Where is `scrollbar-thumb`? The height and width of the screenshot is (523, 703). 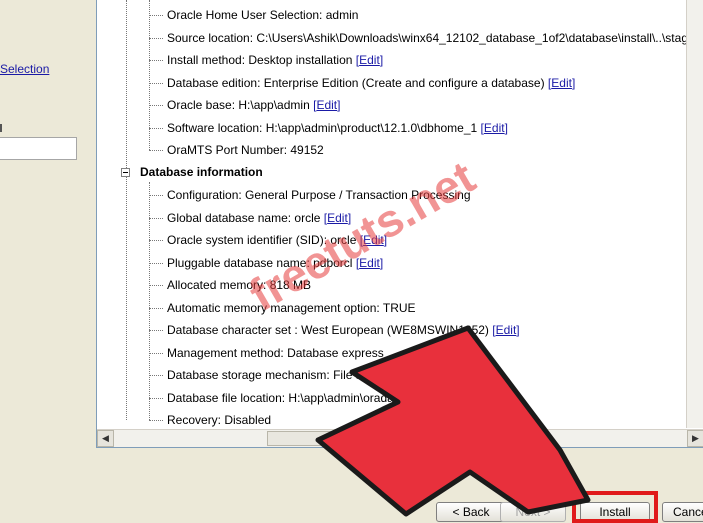
scrollbar-thumb is located at coordinates (382, 438).